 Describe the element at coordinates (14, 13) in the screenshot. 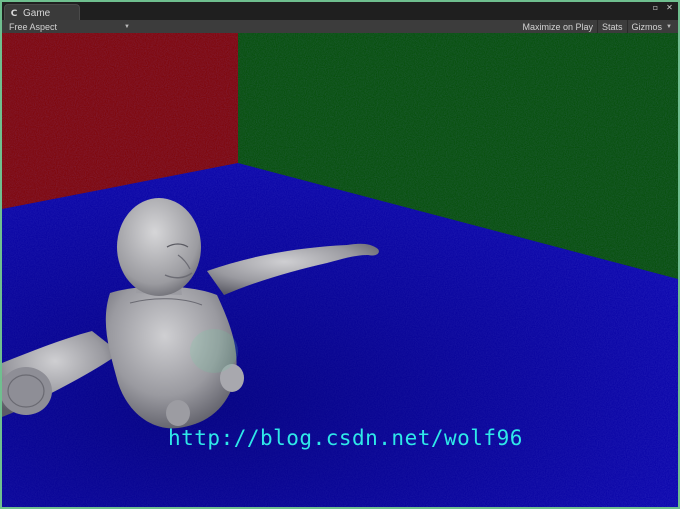

I see `game-controller-icon: C` at that location.